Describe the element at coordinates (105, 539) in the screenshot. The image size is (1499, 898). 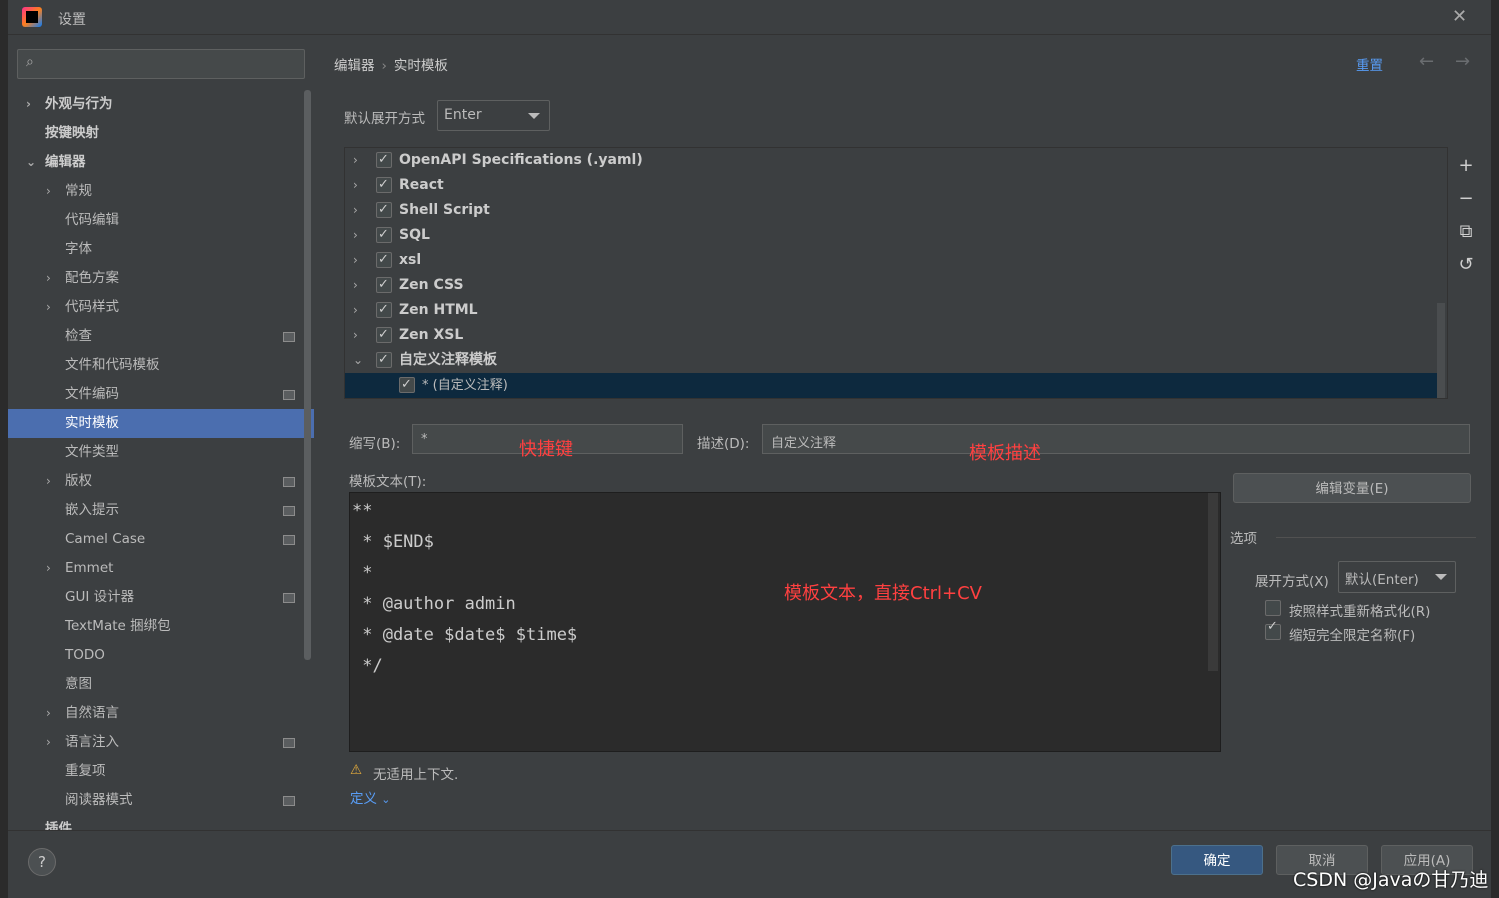
I see `sidebar-item-label: Camel Case` at that location.